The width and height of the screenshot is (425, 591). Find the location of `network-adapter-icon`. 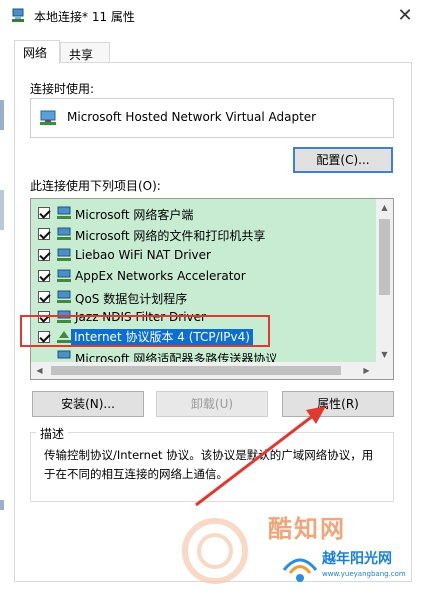

network-adapter-icon is located at coordinates (18, 15).